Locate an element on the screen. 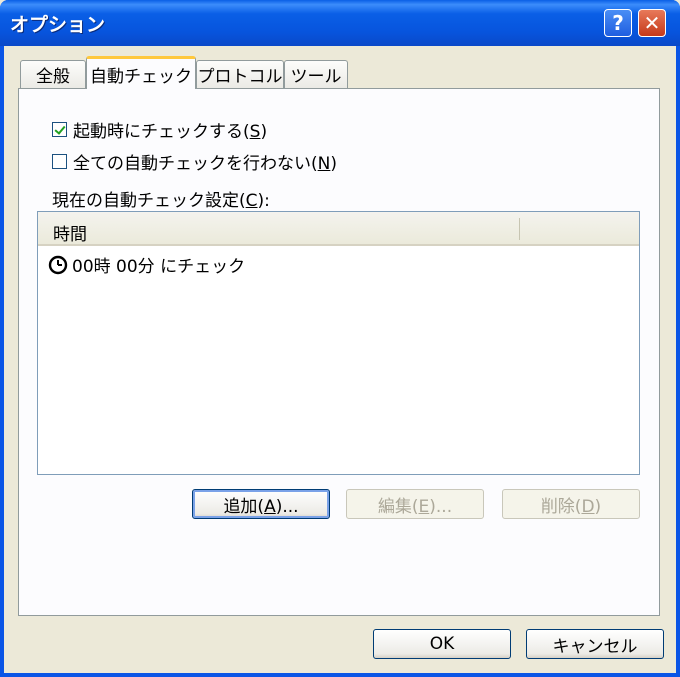  current-settings-label: 現在の自動チェック設定(C): is located at coordinates (161, 201).